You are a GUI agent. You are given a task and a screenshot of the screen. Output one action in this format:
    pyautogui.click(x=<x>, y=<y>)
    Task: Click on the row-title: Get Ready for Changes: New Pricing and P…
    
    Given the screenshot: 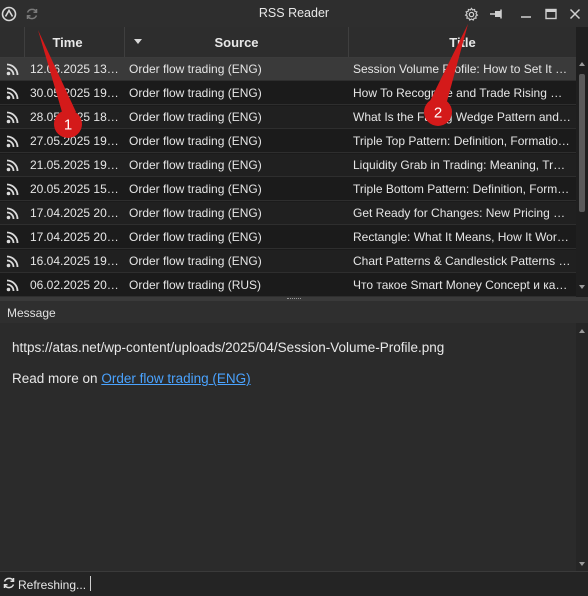 What is the action you would take?
    pyautogui.click(x=462, y=213)
    